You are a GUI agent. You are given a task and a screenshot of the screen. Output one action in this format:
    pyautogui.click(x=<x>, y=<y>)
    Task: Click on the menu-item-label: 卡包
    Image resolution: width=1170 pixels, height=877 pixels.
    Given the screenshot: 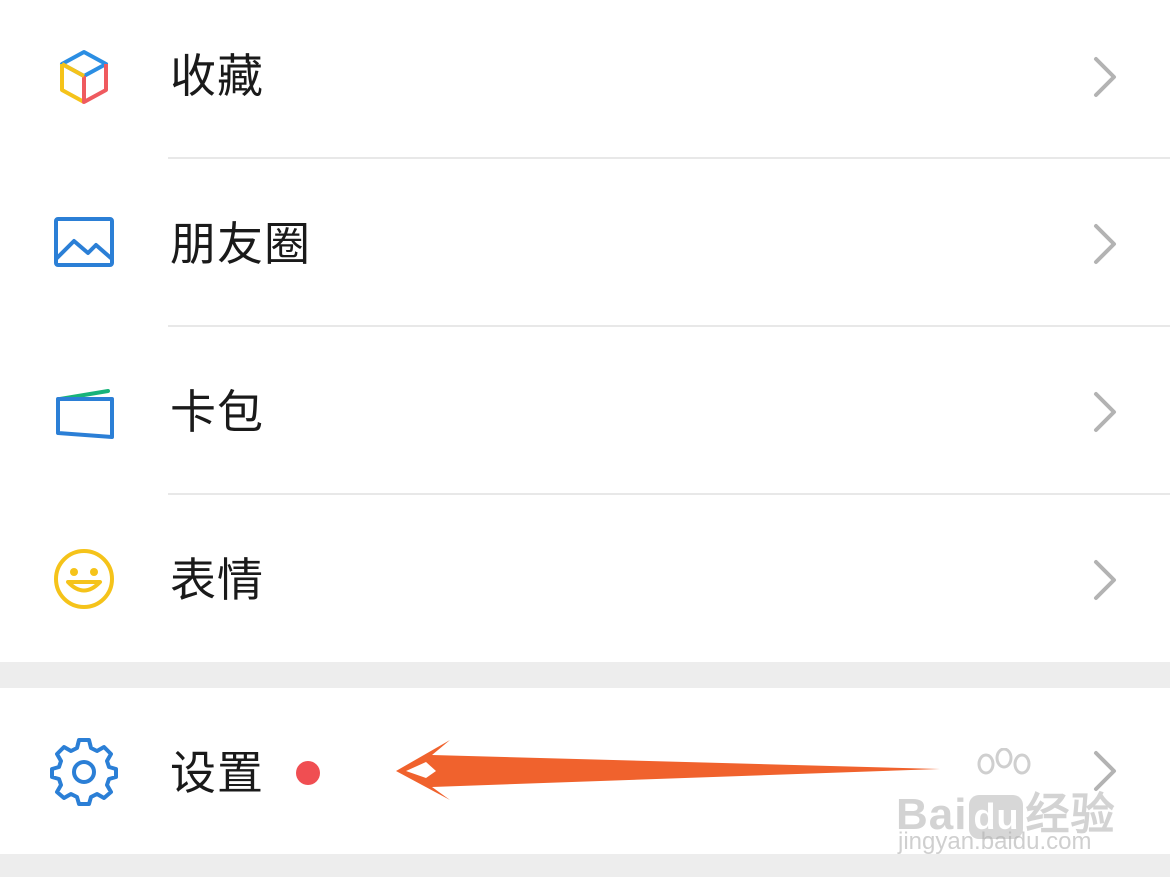 What is the action you would take?
    pyautogui.click(x=217, y=412)
    